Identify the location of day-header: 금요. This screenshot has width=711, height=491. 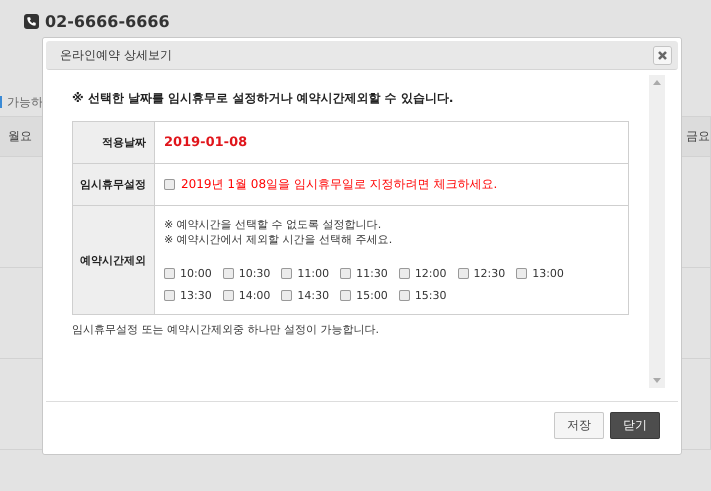
(698, 136).